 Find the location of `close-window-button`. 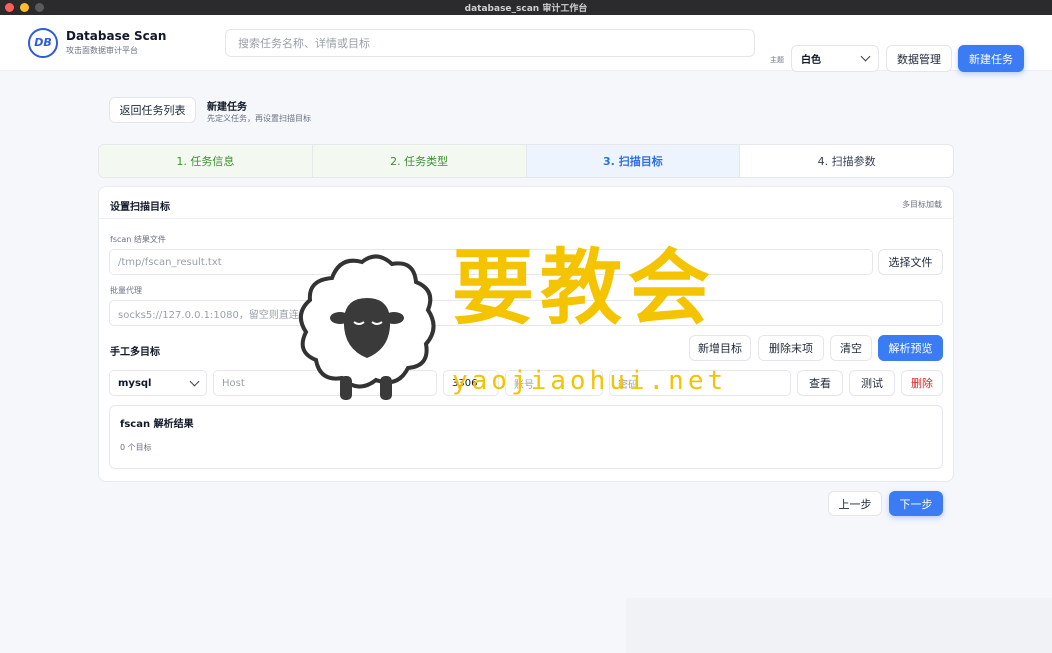

close-window-button is located at coordinates (9, 7).